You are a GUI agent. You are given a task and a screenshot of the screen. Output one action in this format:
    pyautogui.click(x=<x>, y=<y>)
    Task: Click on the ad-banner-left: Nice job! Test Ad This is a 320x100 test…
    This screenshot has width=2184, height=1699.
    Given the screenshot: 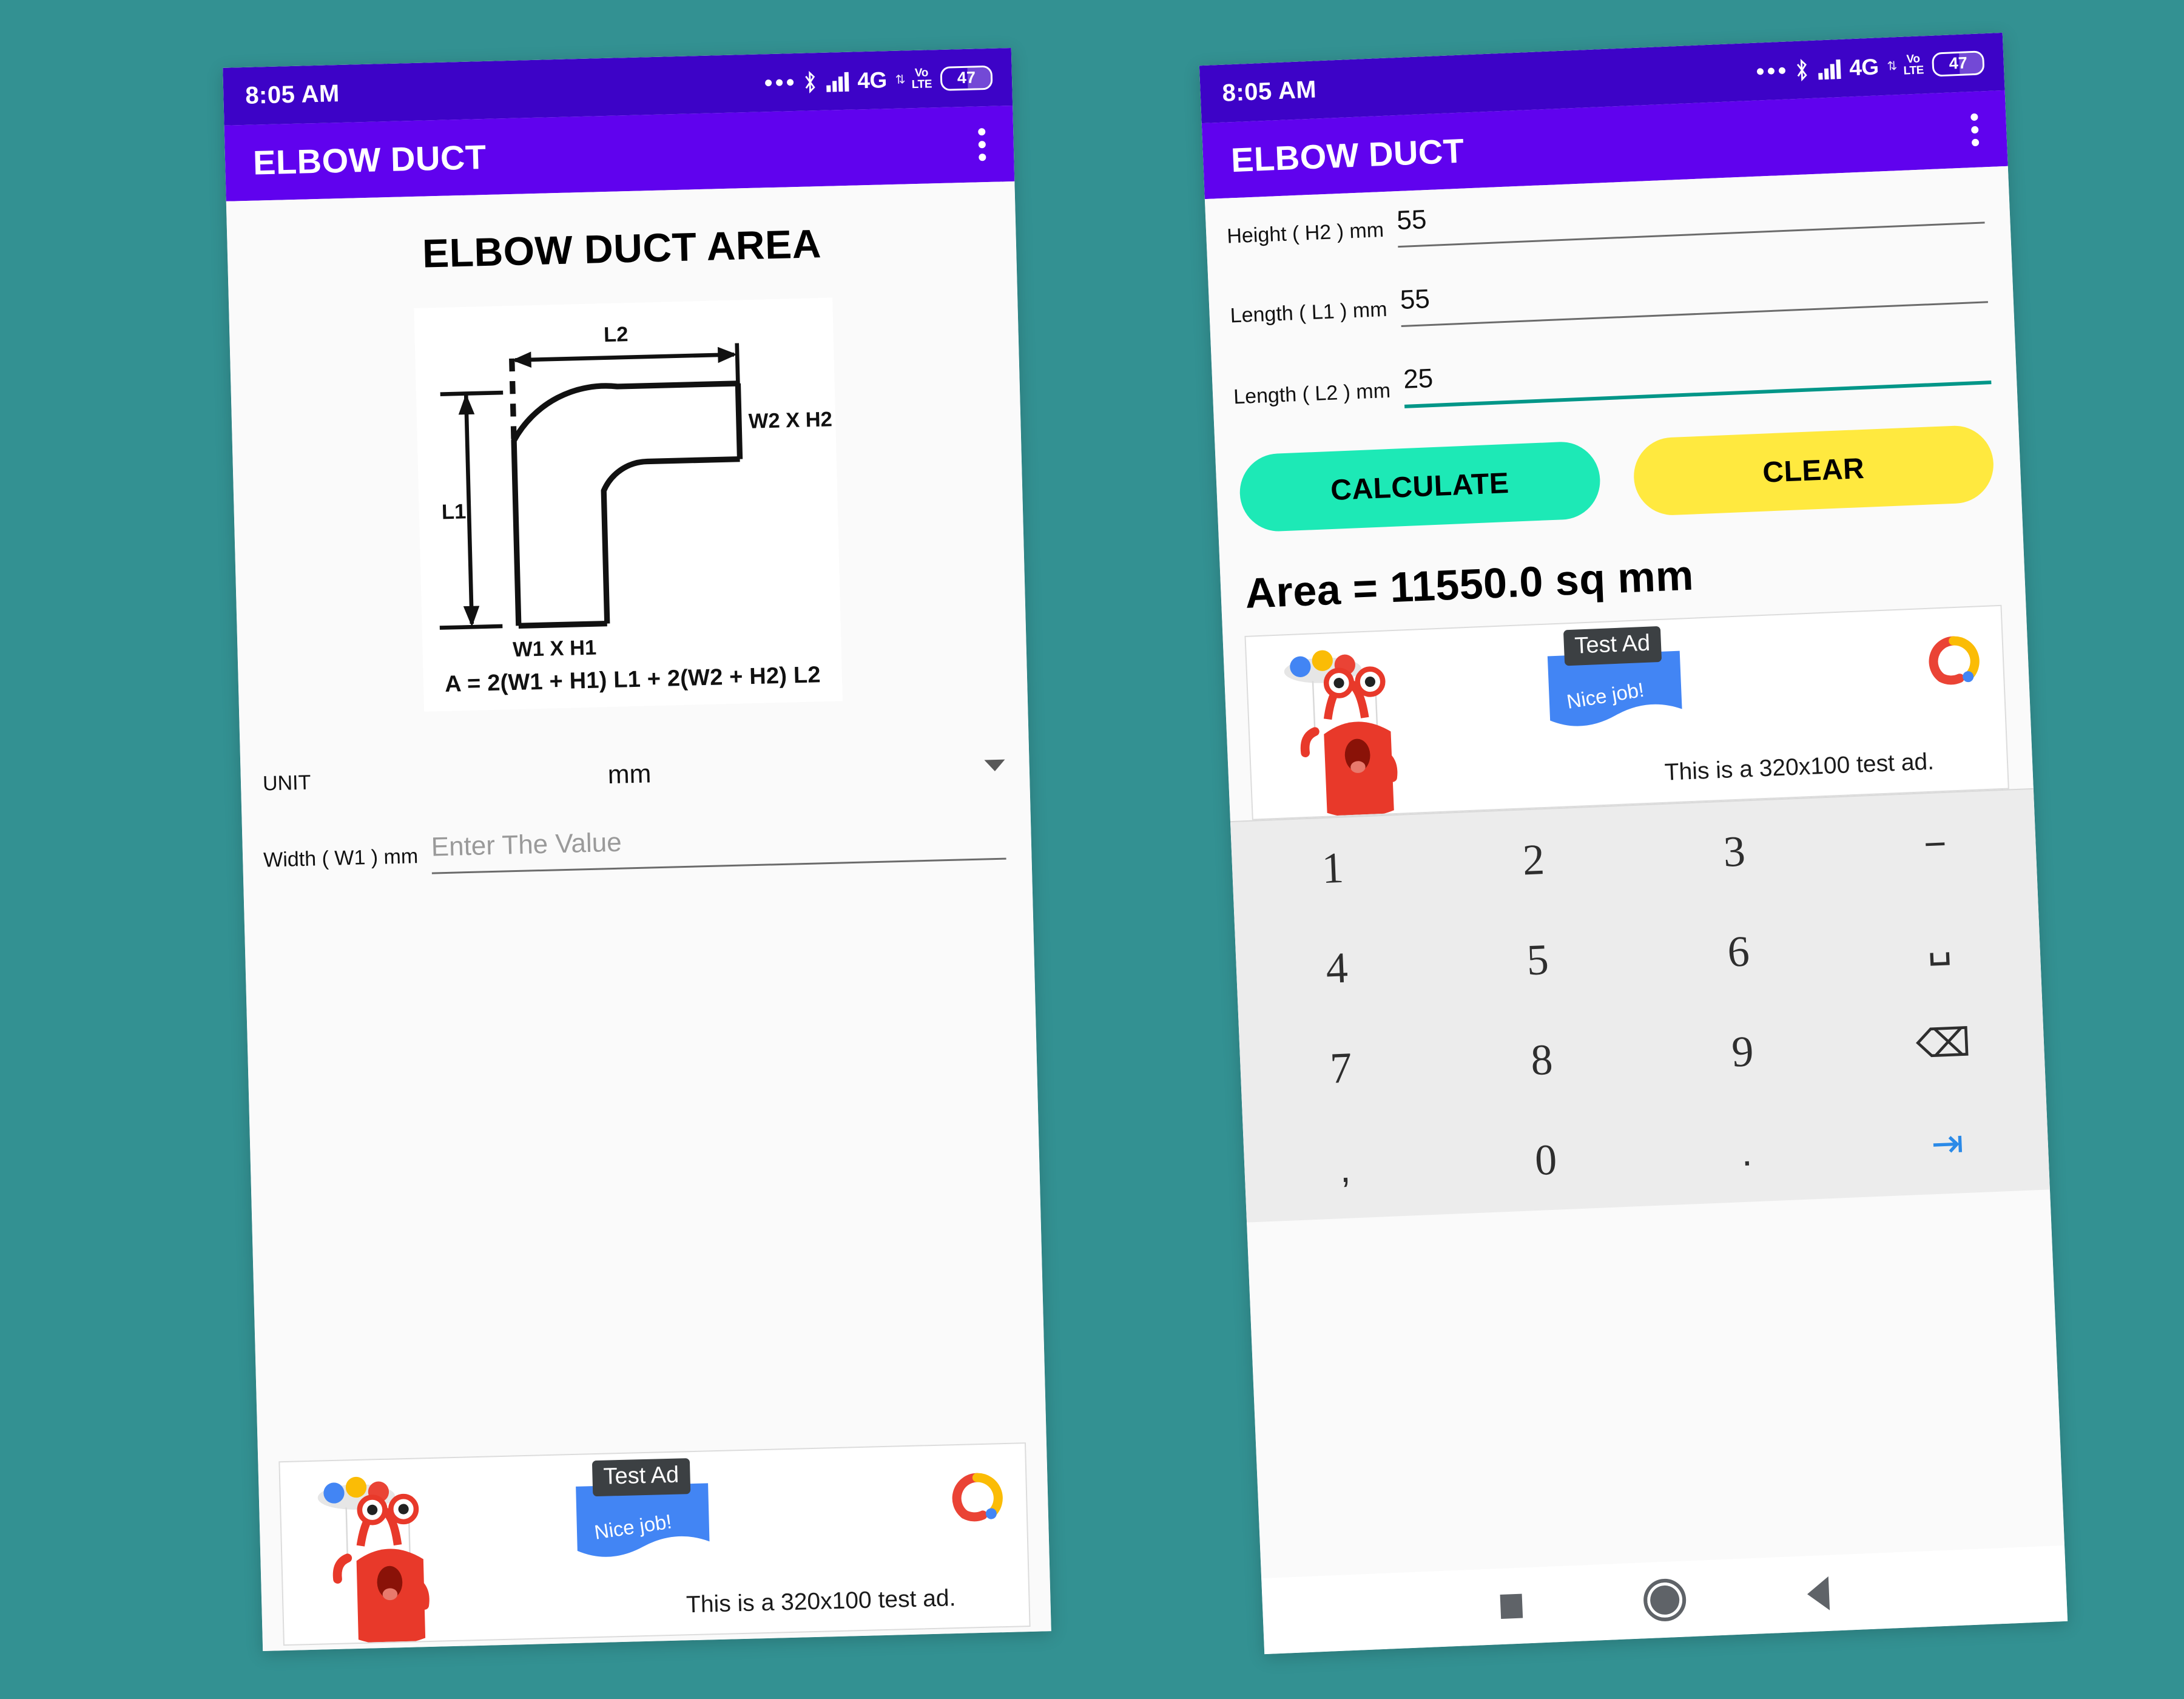 What is the action you would take?
    pyautogui.click(x=654, y=1544)
    